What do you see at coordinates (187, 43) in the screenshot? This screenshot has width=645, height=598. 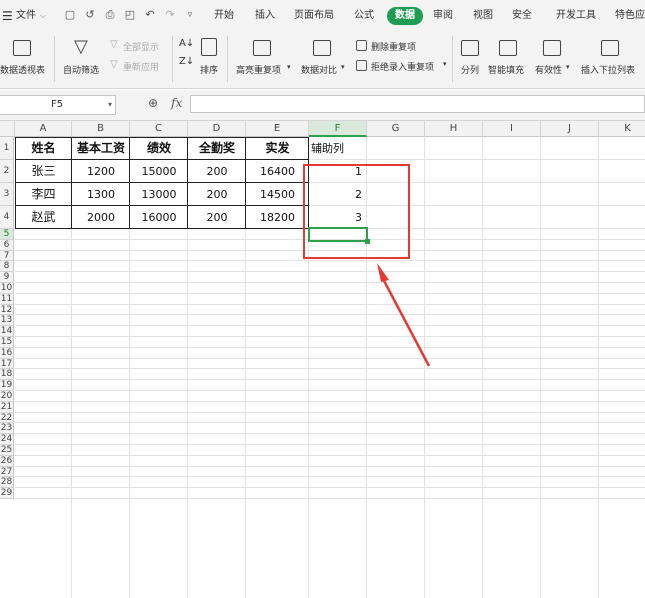 I see `sort-ascending-icon: A↓` at bounding box center [187, 43].